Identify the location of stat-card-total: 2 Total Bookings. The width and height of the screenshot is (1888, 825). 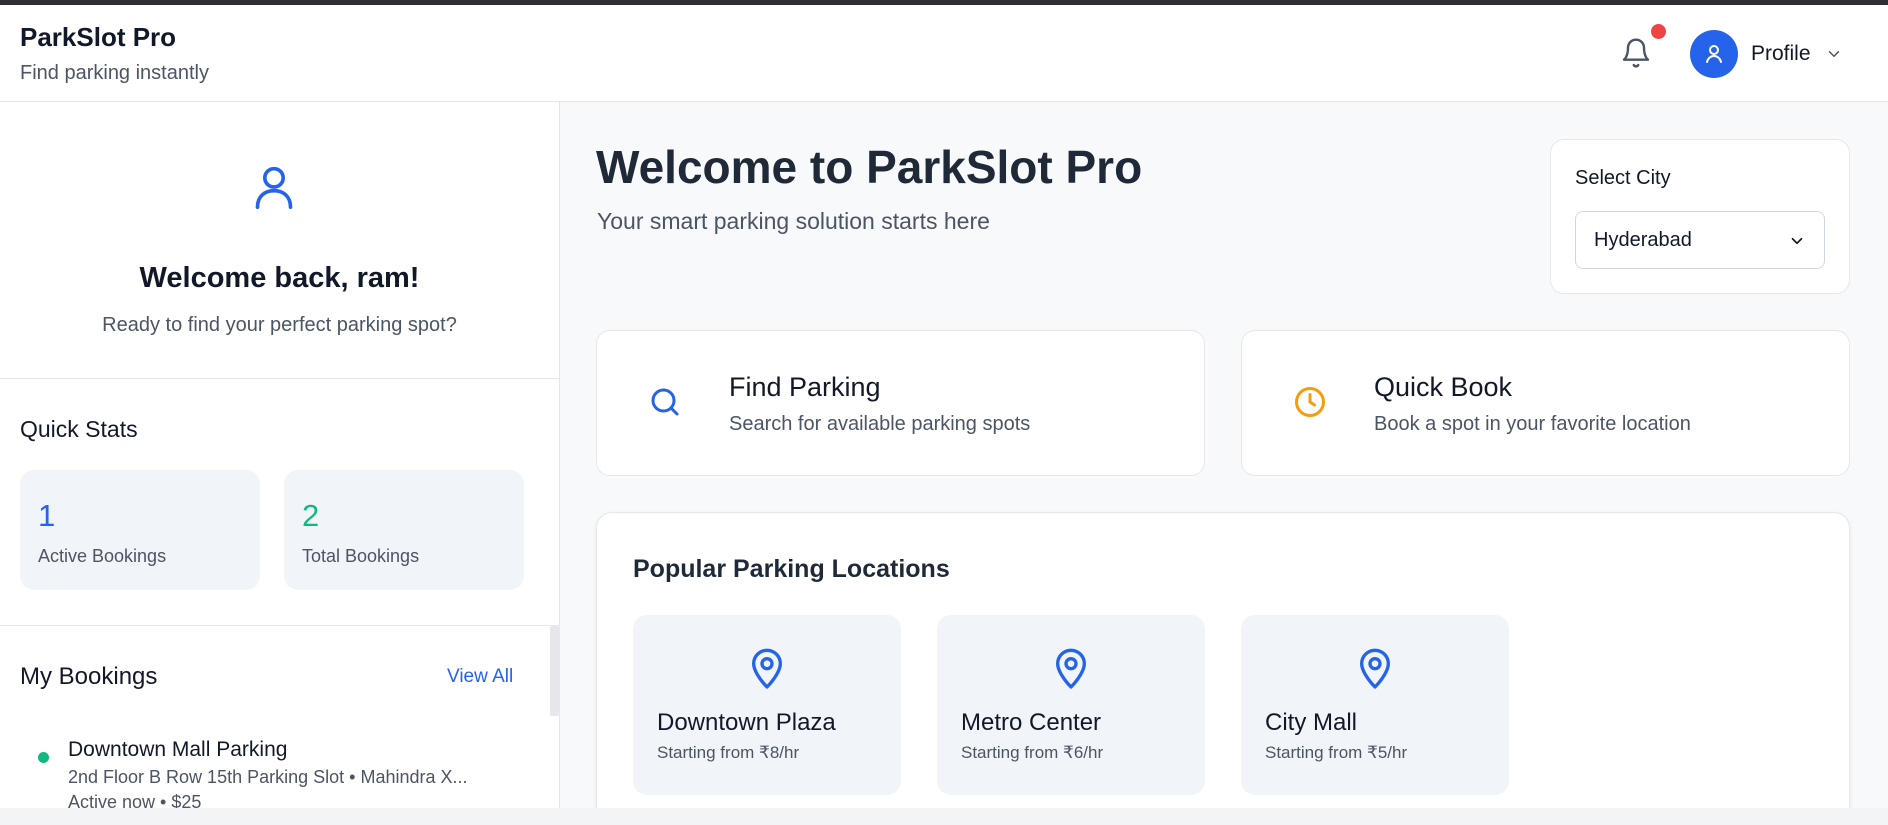
(404, 530).